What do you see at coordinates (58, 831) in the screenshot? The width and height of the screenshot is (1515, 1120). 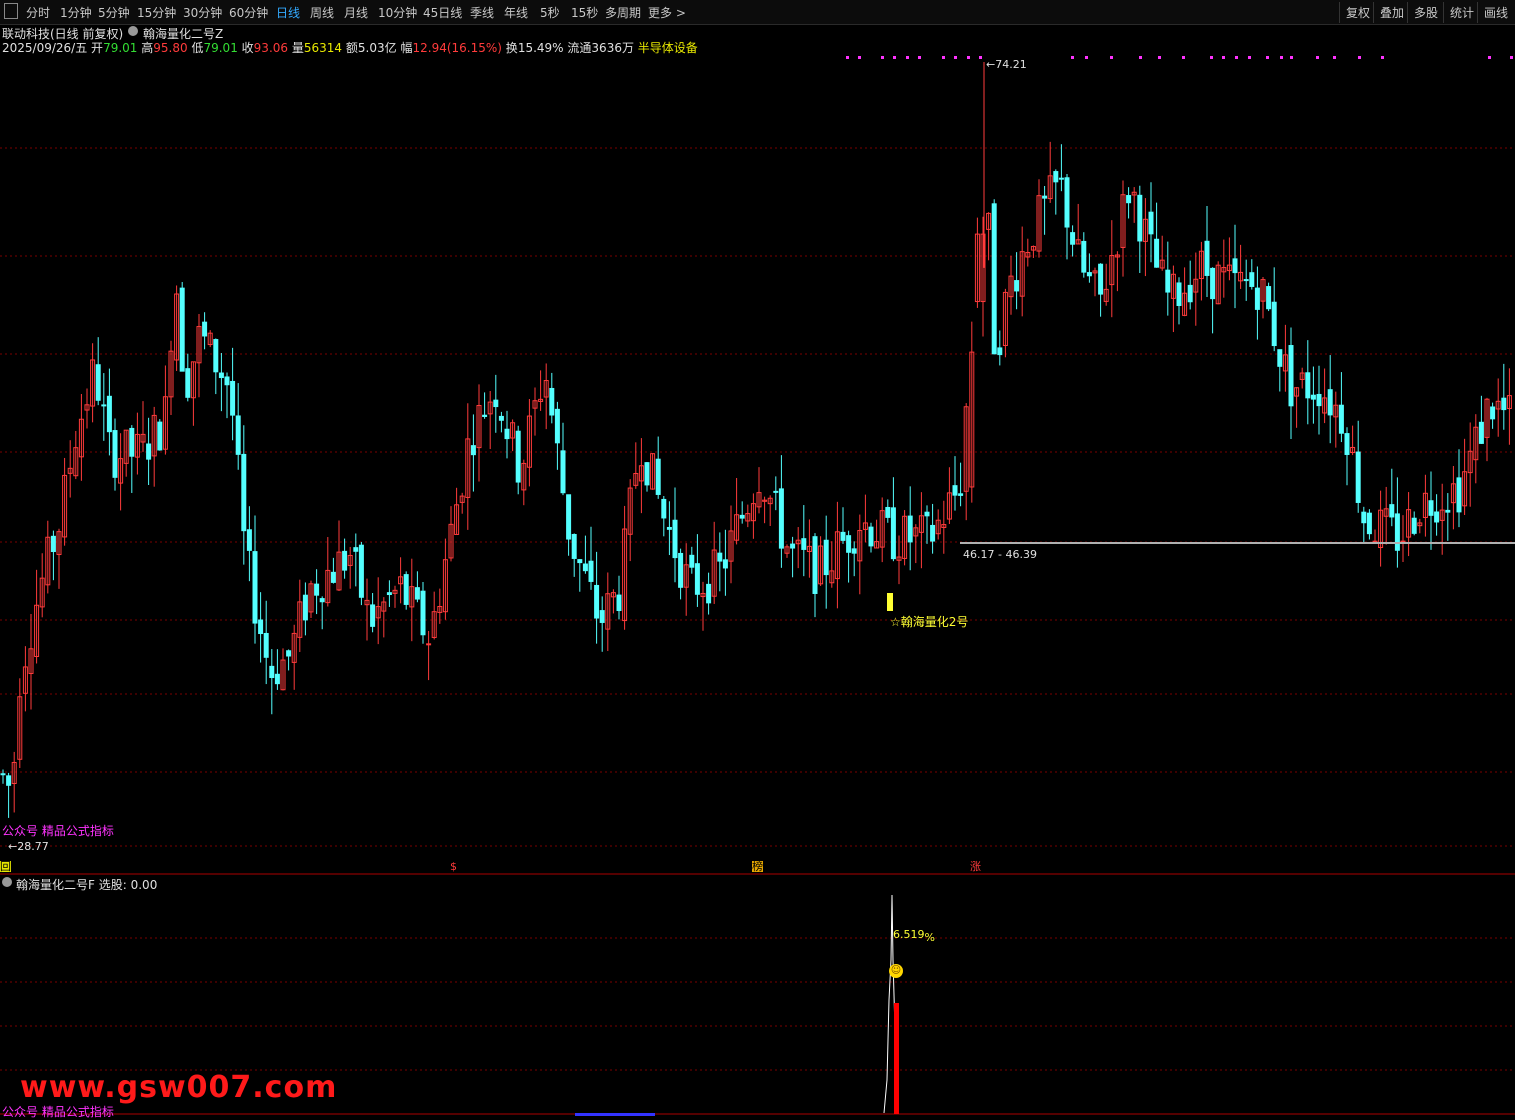 I see `main-promo-text: 公众号 精品公式指标` at bounding box center [58, 831].